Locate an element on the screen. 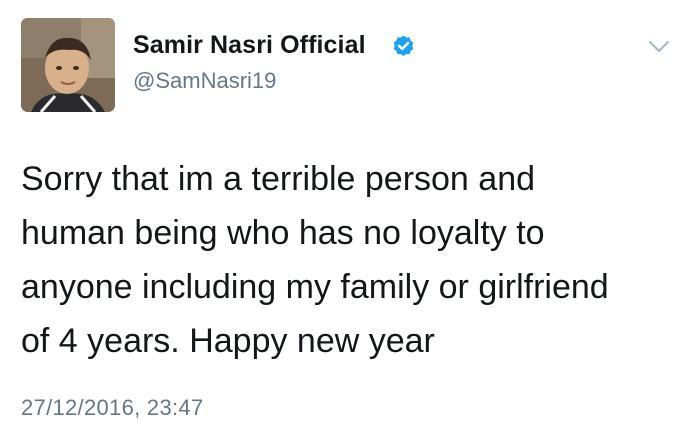 This screenshot has width=690, height=441. user-handle: @SamNasri19 is located at coordinates (204, 81).